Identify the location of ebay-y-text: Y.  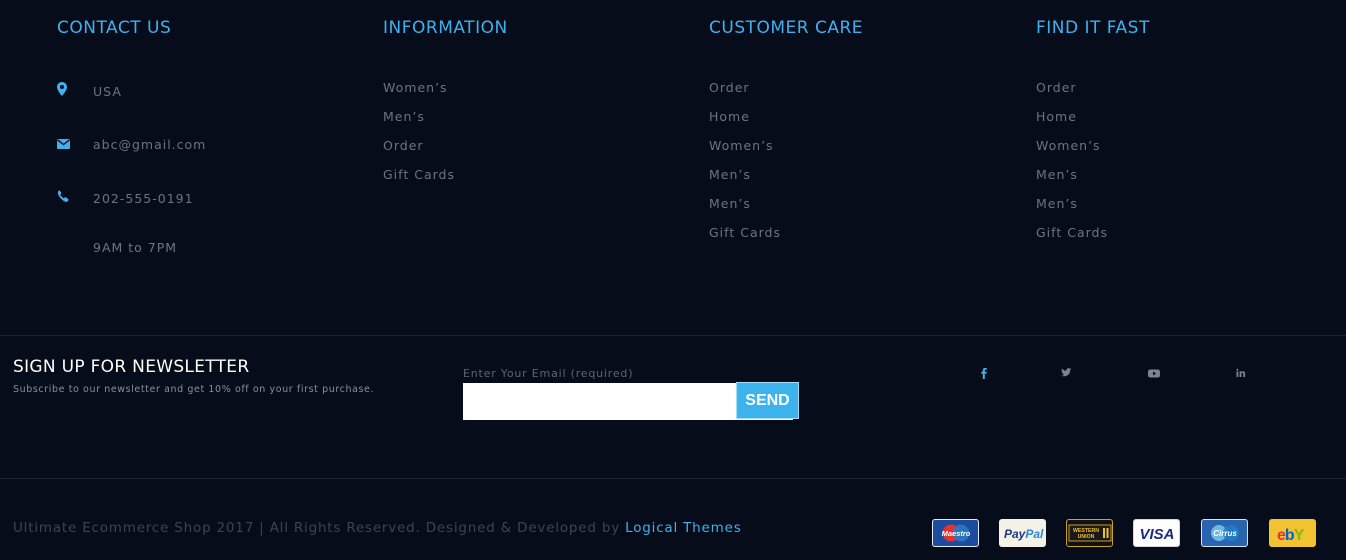
(1298, 535).